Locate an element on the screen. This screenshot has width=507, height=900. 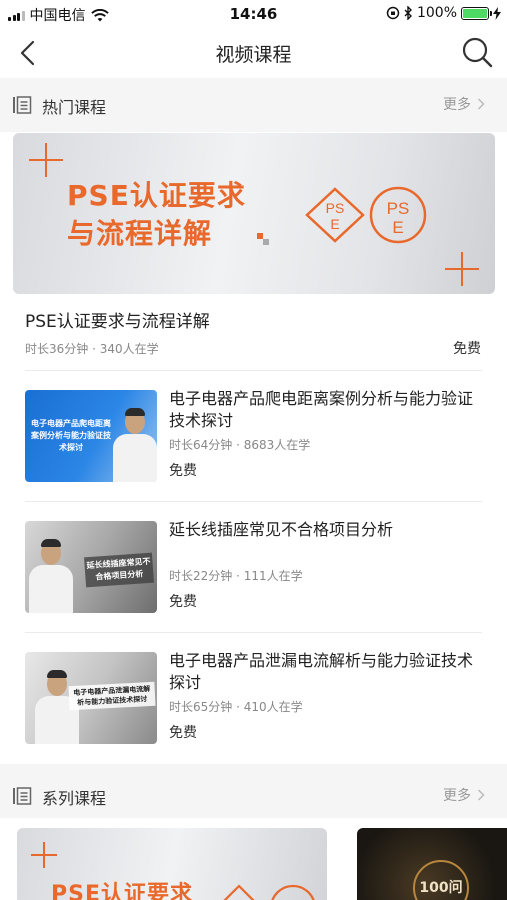
logo-circle-ps: PS is located at coordinates (398, 208).